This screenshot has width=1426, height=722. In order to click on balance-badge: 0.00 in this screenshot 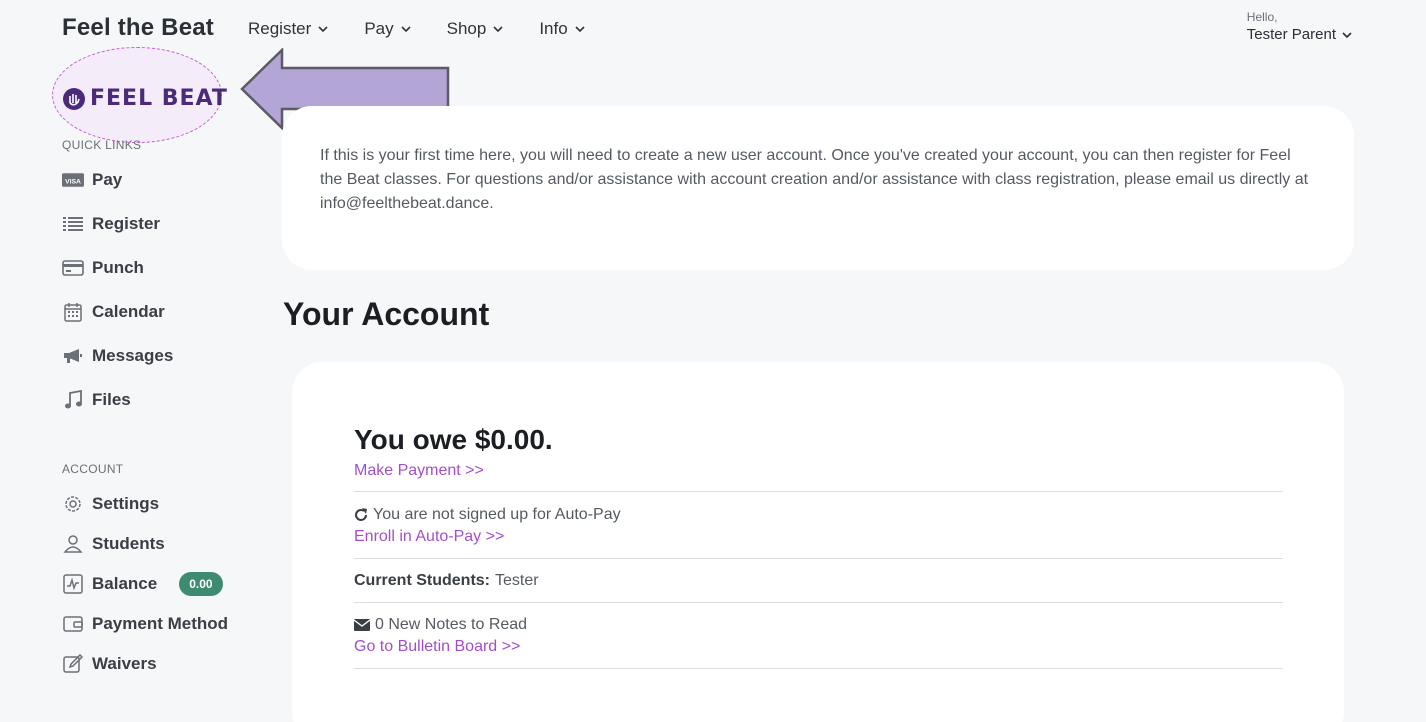, I will do `click(201, 584)`.